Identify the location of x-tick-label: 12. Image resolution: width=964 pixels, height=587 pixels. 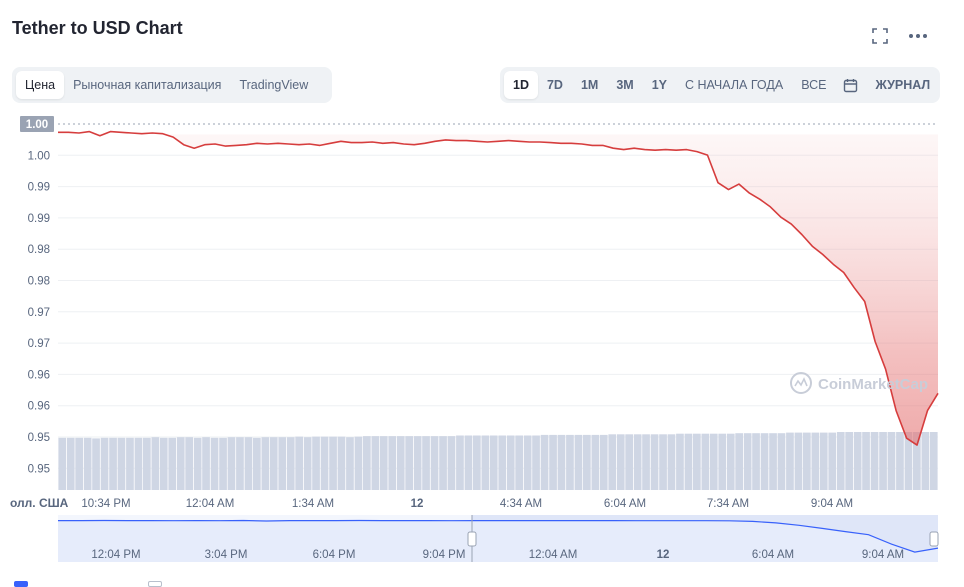
(417, 504).